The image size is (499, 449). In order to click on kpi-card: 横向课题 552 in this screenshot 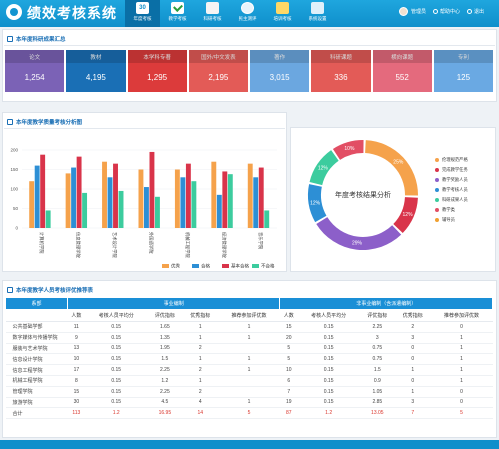, I will do `click(402, 71)`.